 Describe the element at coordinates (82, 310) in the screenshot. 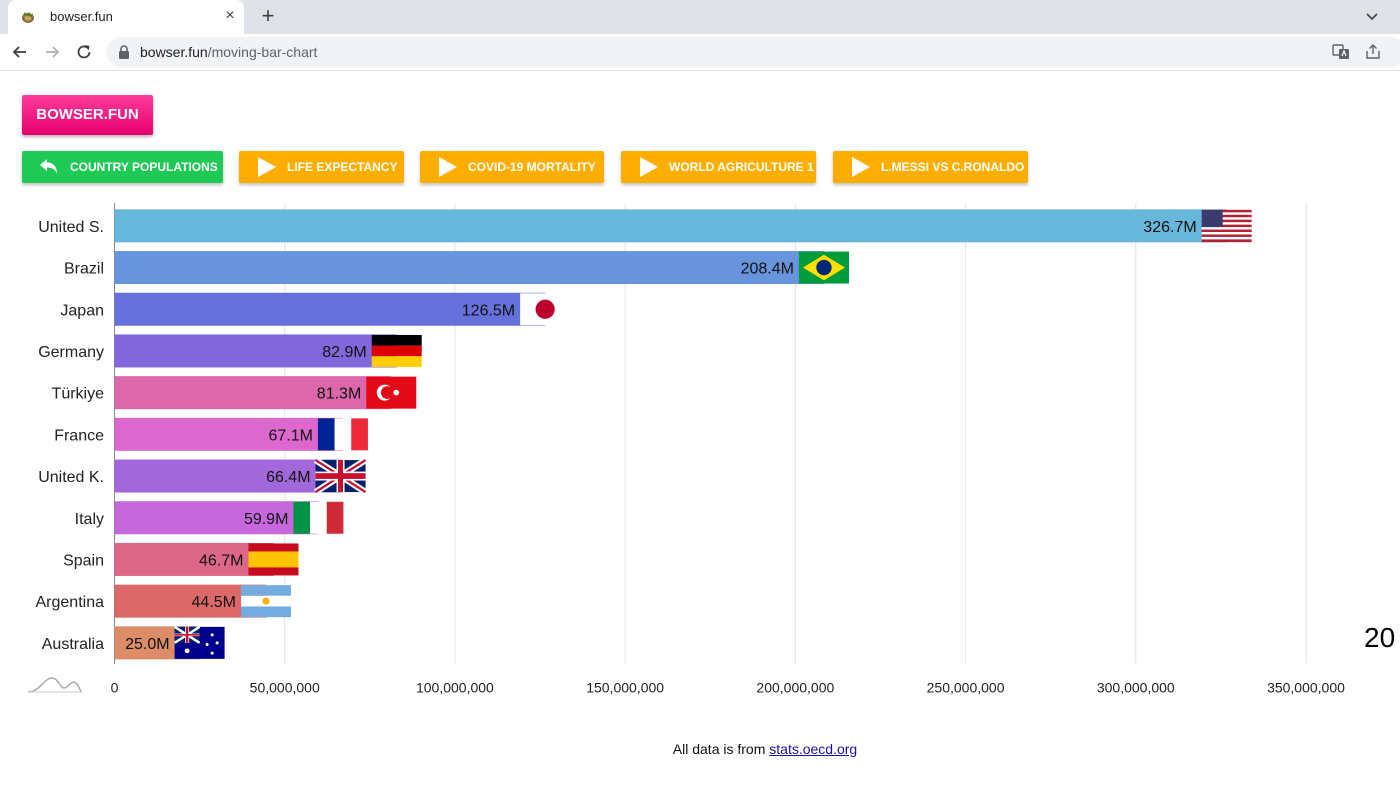

I see `category-label: Japan` at that location.